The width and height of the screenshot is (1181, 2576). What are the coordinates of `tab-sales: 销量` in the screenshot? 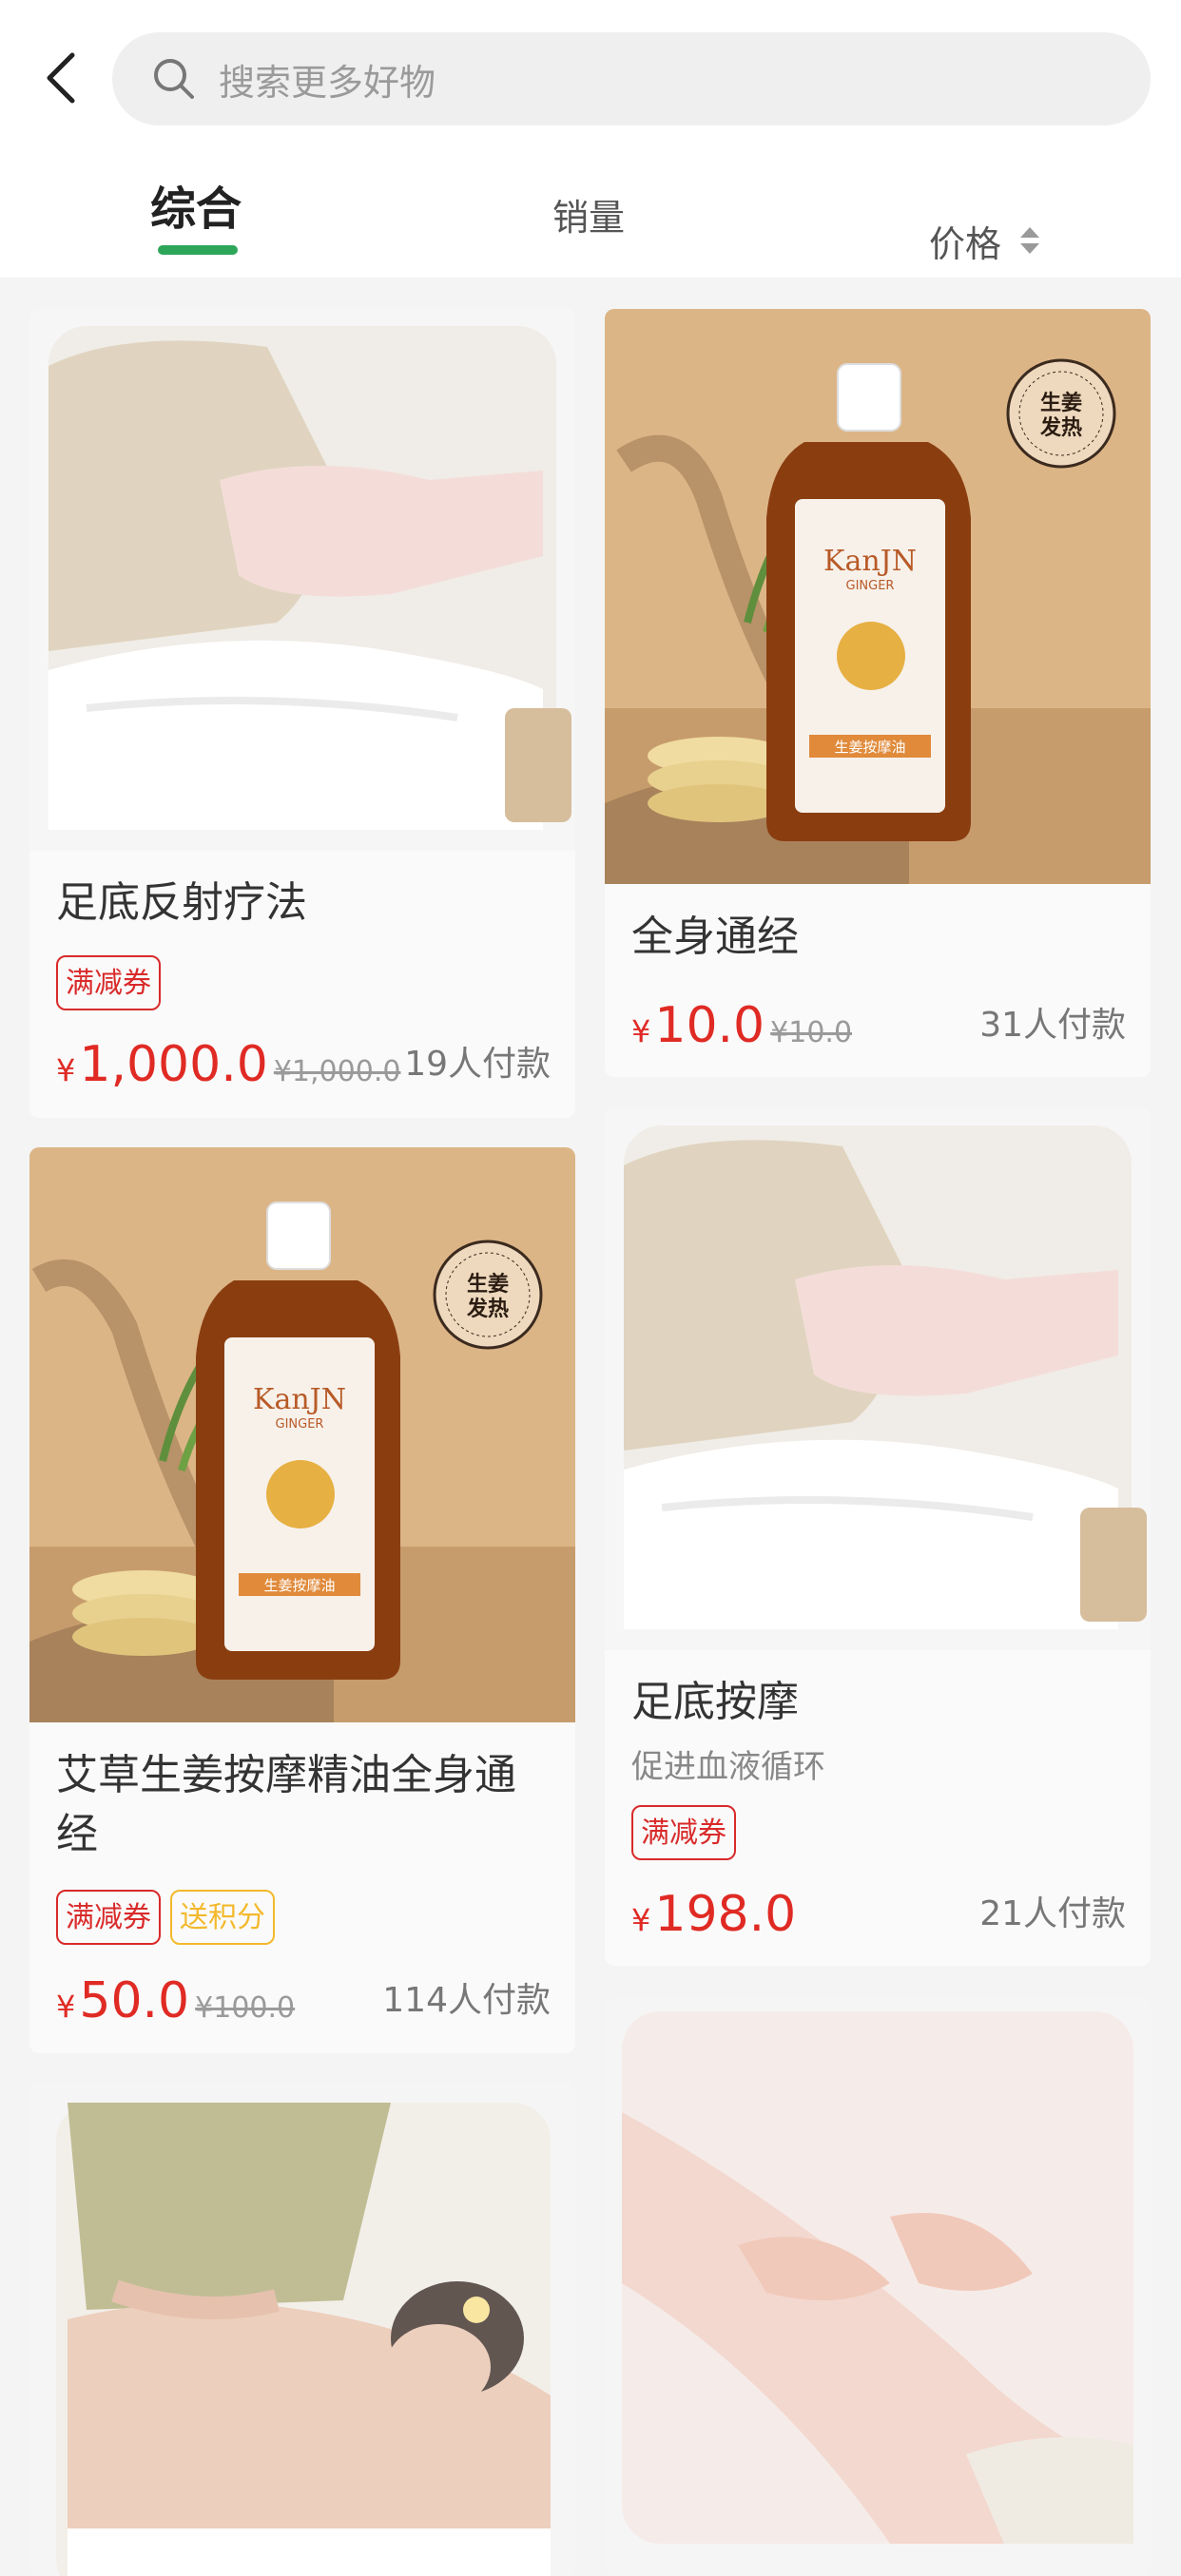 It's located at (588, 240).